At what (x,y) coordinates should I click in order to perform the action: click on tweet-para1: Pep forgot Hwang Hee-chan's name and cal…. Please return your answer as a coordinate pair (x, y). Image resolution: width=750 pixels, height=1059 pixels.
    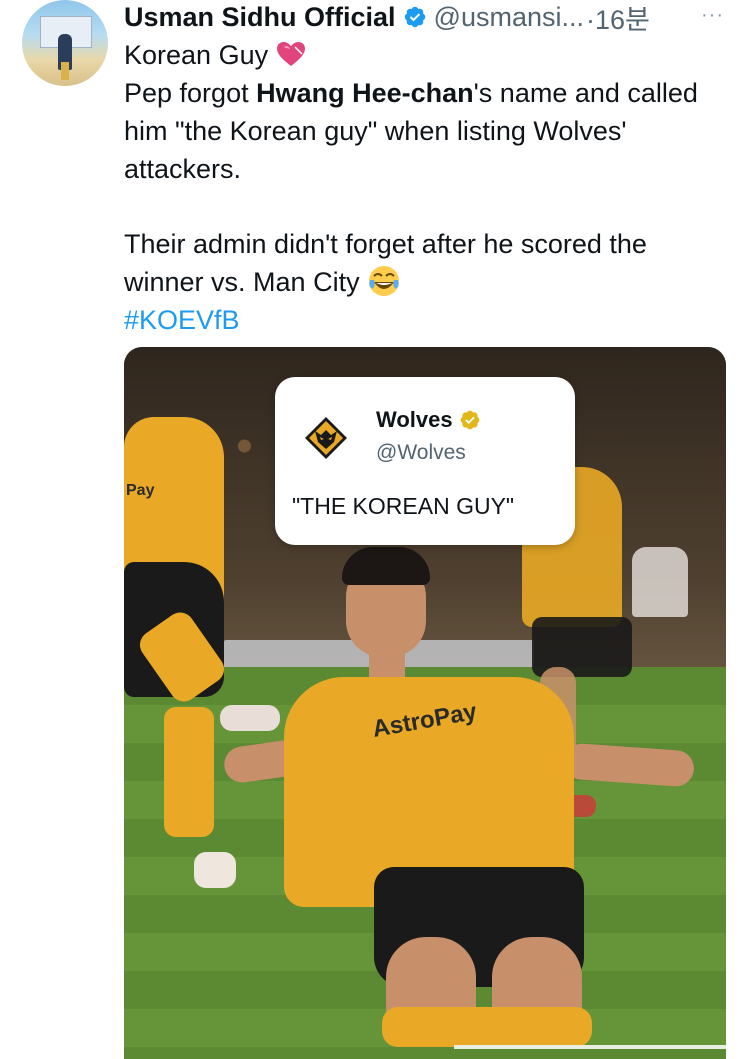
    Looking at the image, I should click on (411, 131).